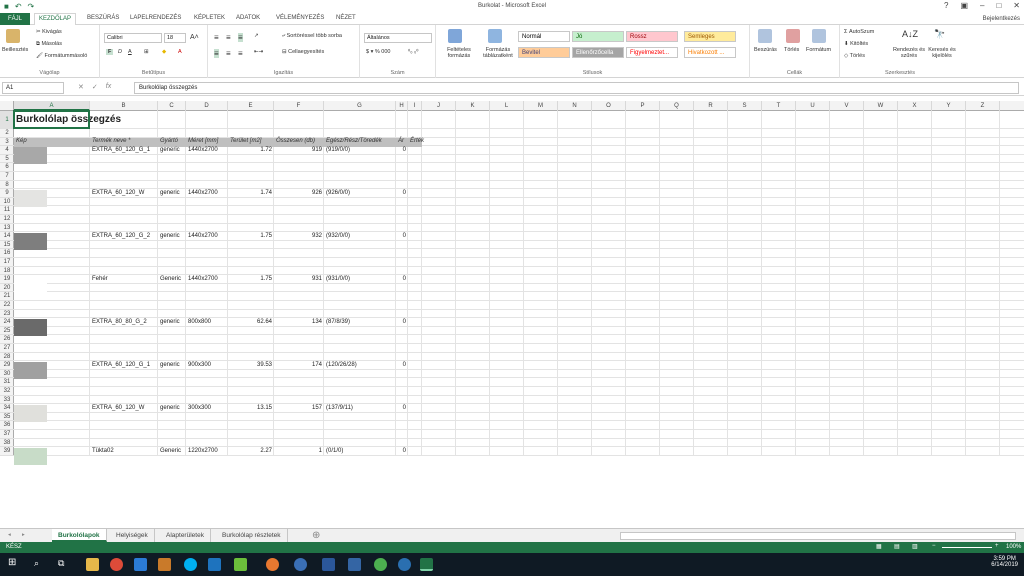 The height and width of the screenshot is (576, 1024). What do you see at coordinates (209, 18) in the screenshot?
I see `tab-formulas: KÉPLETEK` at bounding box center [209, 18].